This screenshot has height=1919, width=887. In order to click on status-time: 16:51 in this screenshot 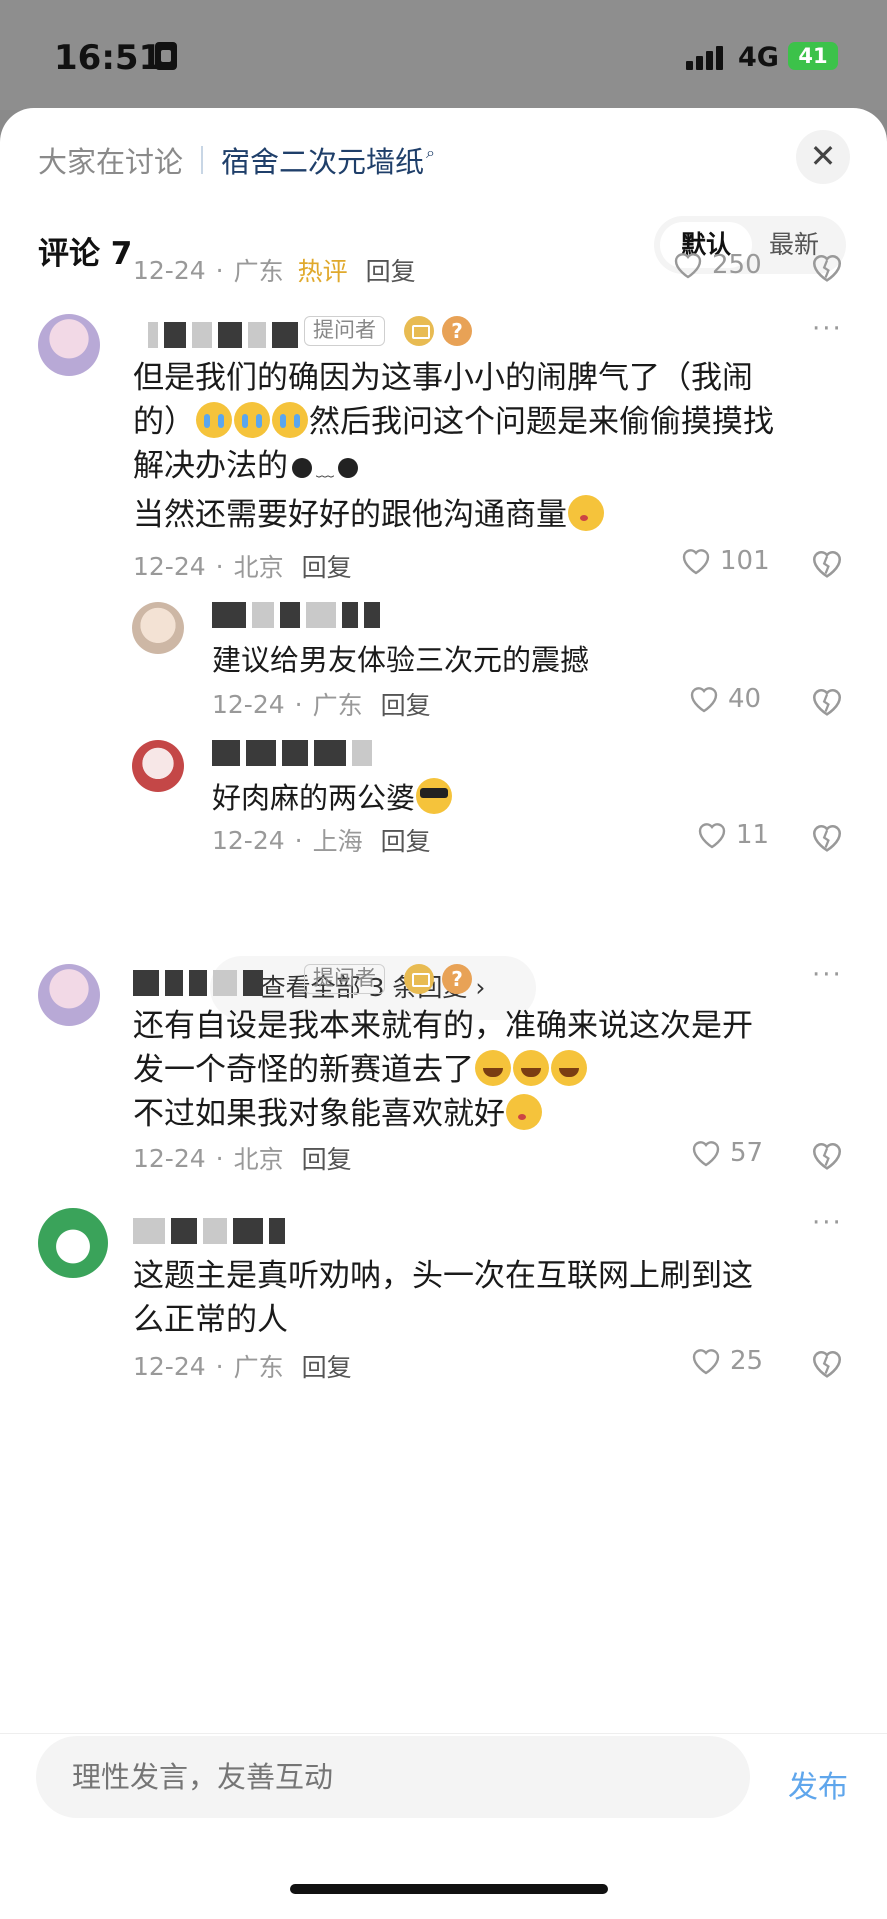, I will do `click(108, 58)`.